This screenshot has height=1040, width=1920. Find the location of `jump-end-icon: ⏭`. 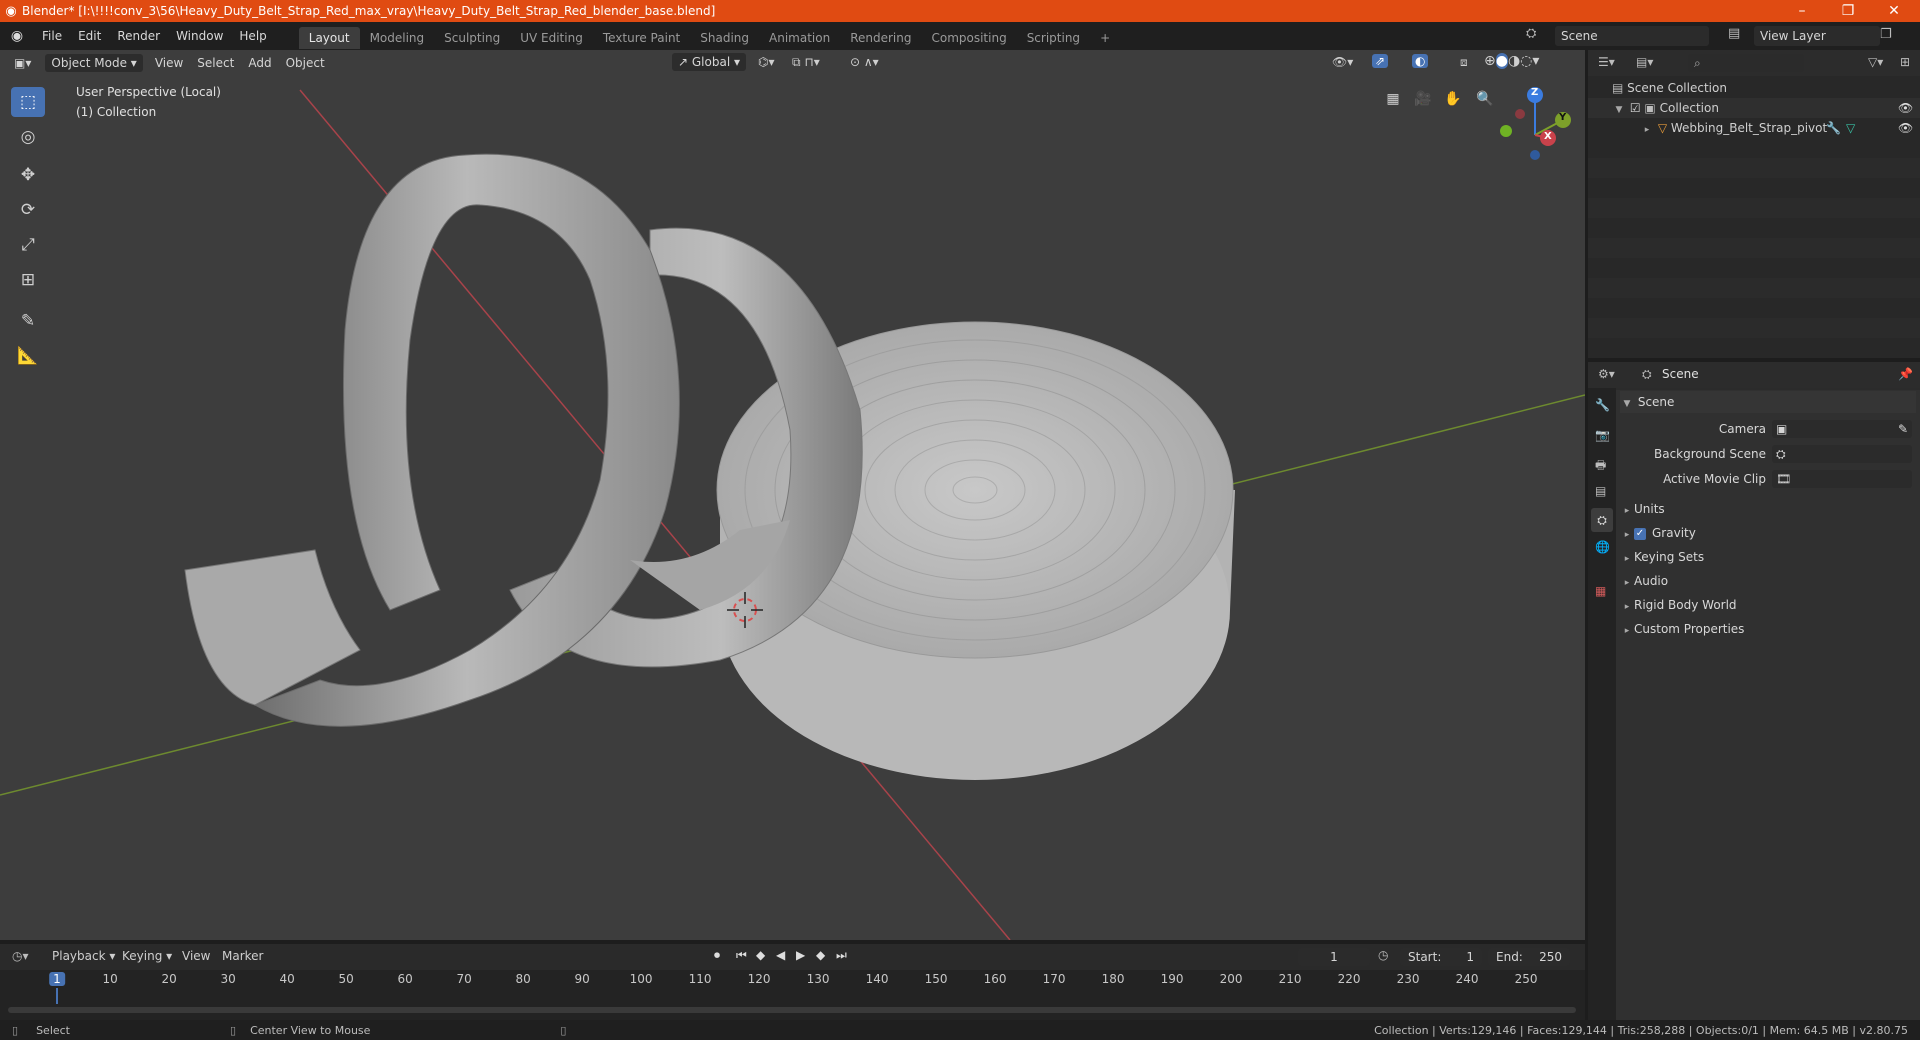

jump-end-icon: ⏭ is located at coordinates (841, 955).